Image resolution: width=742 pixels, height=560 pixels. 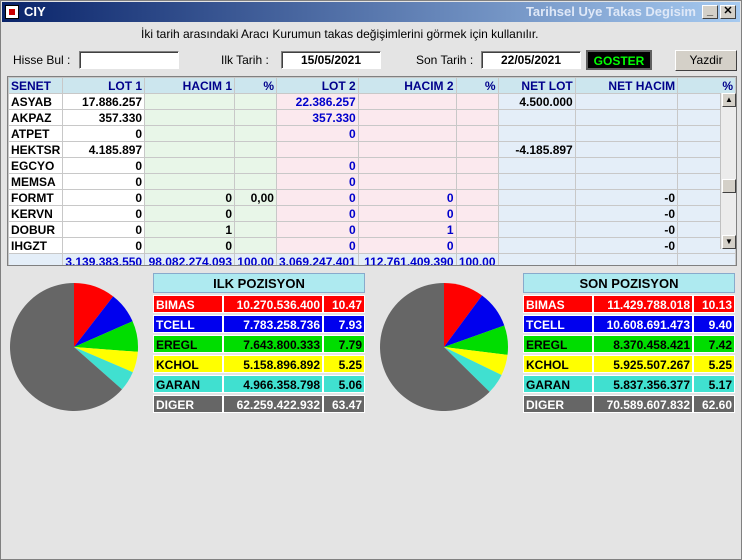 I want to click on close-icon: ✕, so click(x=728, y=12).